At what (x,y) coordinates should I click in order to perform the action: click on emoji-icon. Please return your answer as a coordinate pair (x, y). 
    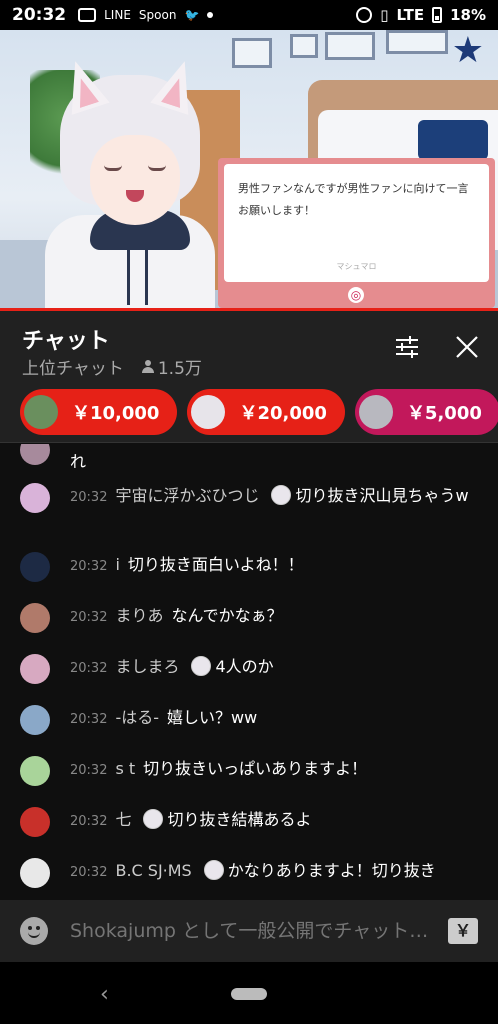
    Looking at the image, I should click on (34, 931).